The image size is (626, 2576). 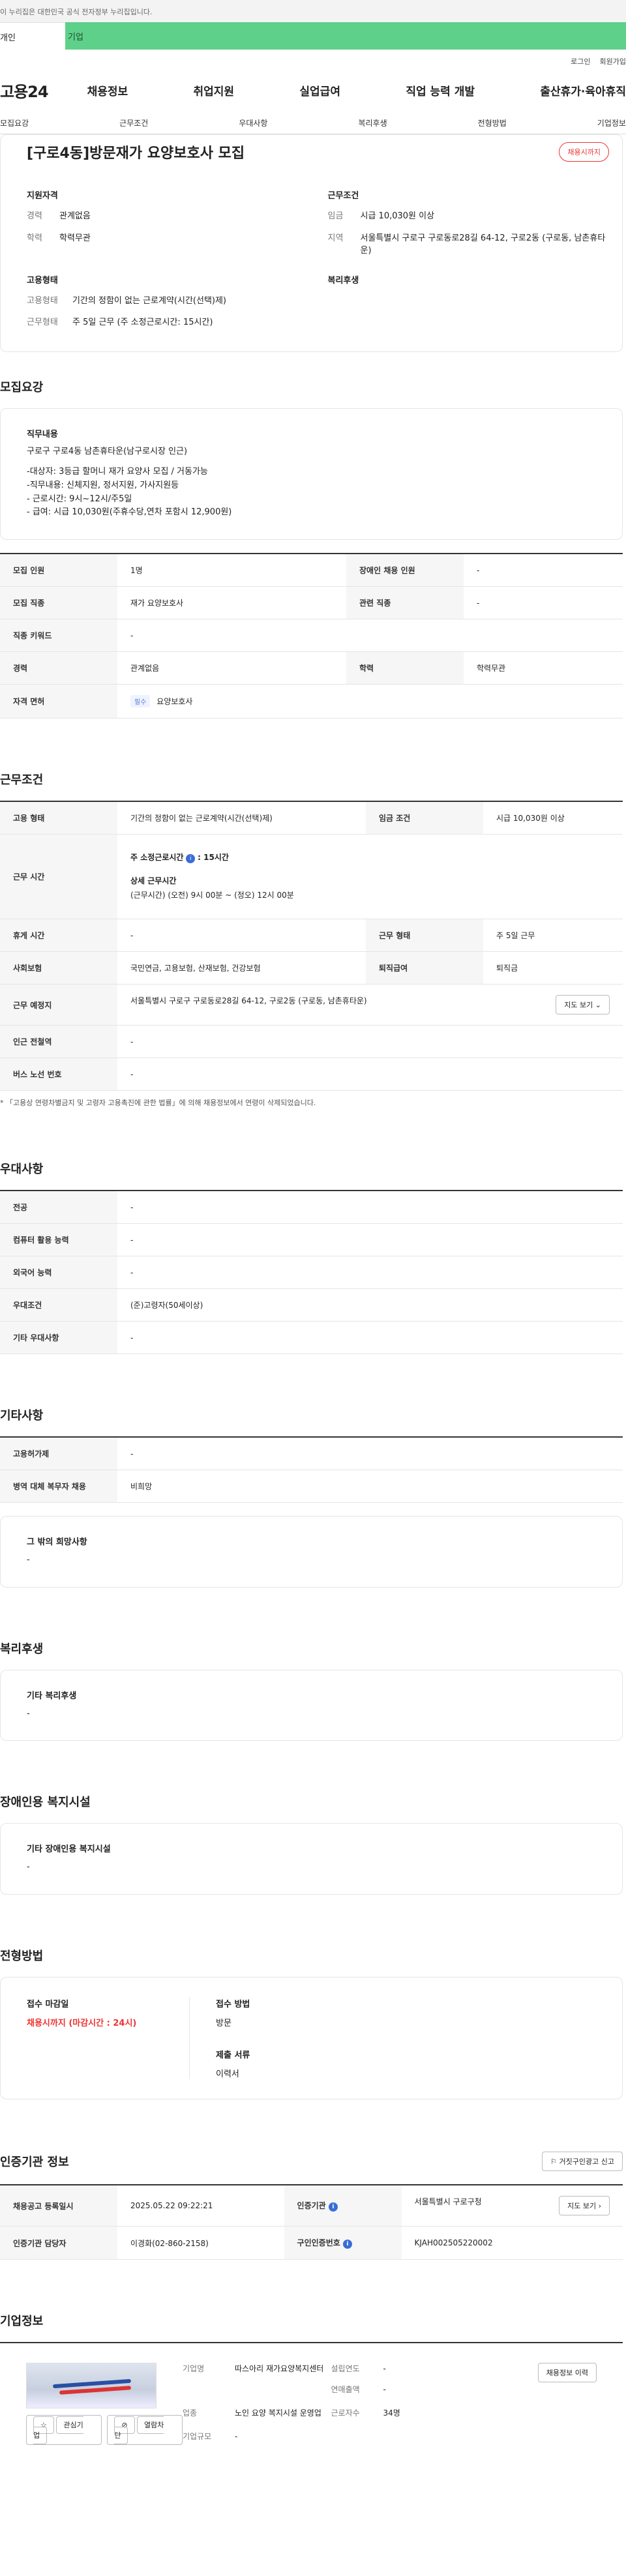 What do you see at coordinates (28, 1560) in the screenshot?
I see `wish-value: -` at bounding box center [28, 1560].